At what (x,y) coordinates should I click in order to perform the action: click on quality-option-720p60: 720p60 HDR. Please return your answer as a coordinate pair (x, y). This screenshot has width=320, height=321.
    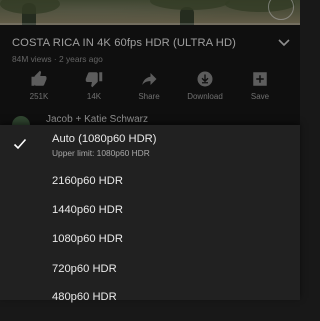
    Looking at the image, I should click on (150, 278).